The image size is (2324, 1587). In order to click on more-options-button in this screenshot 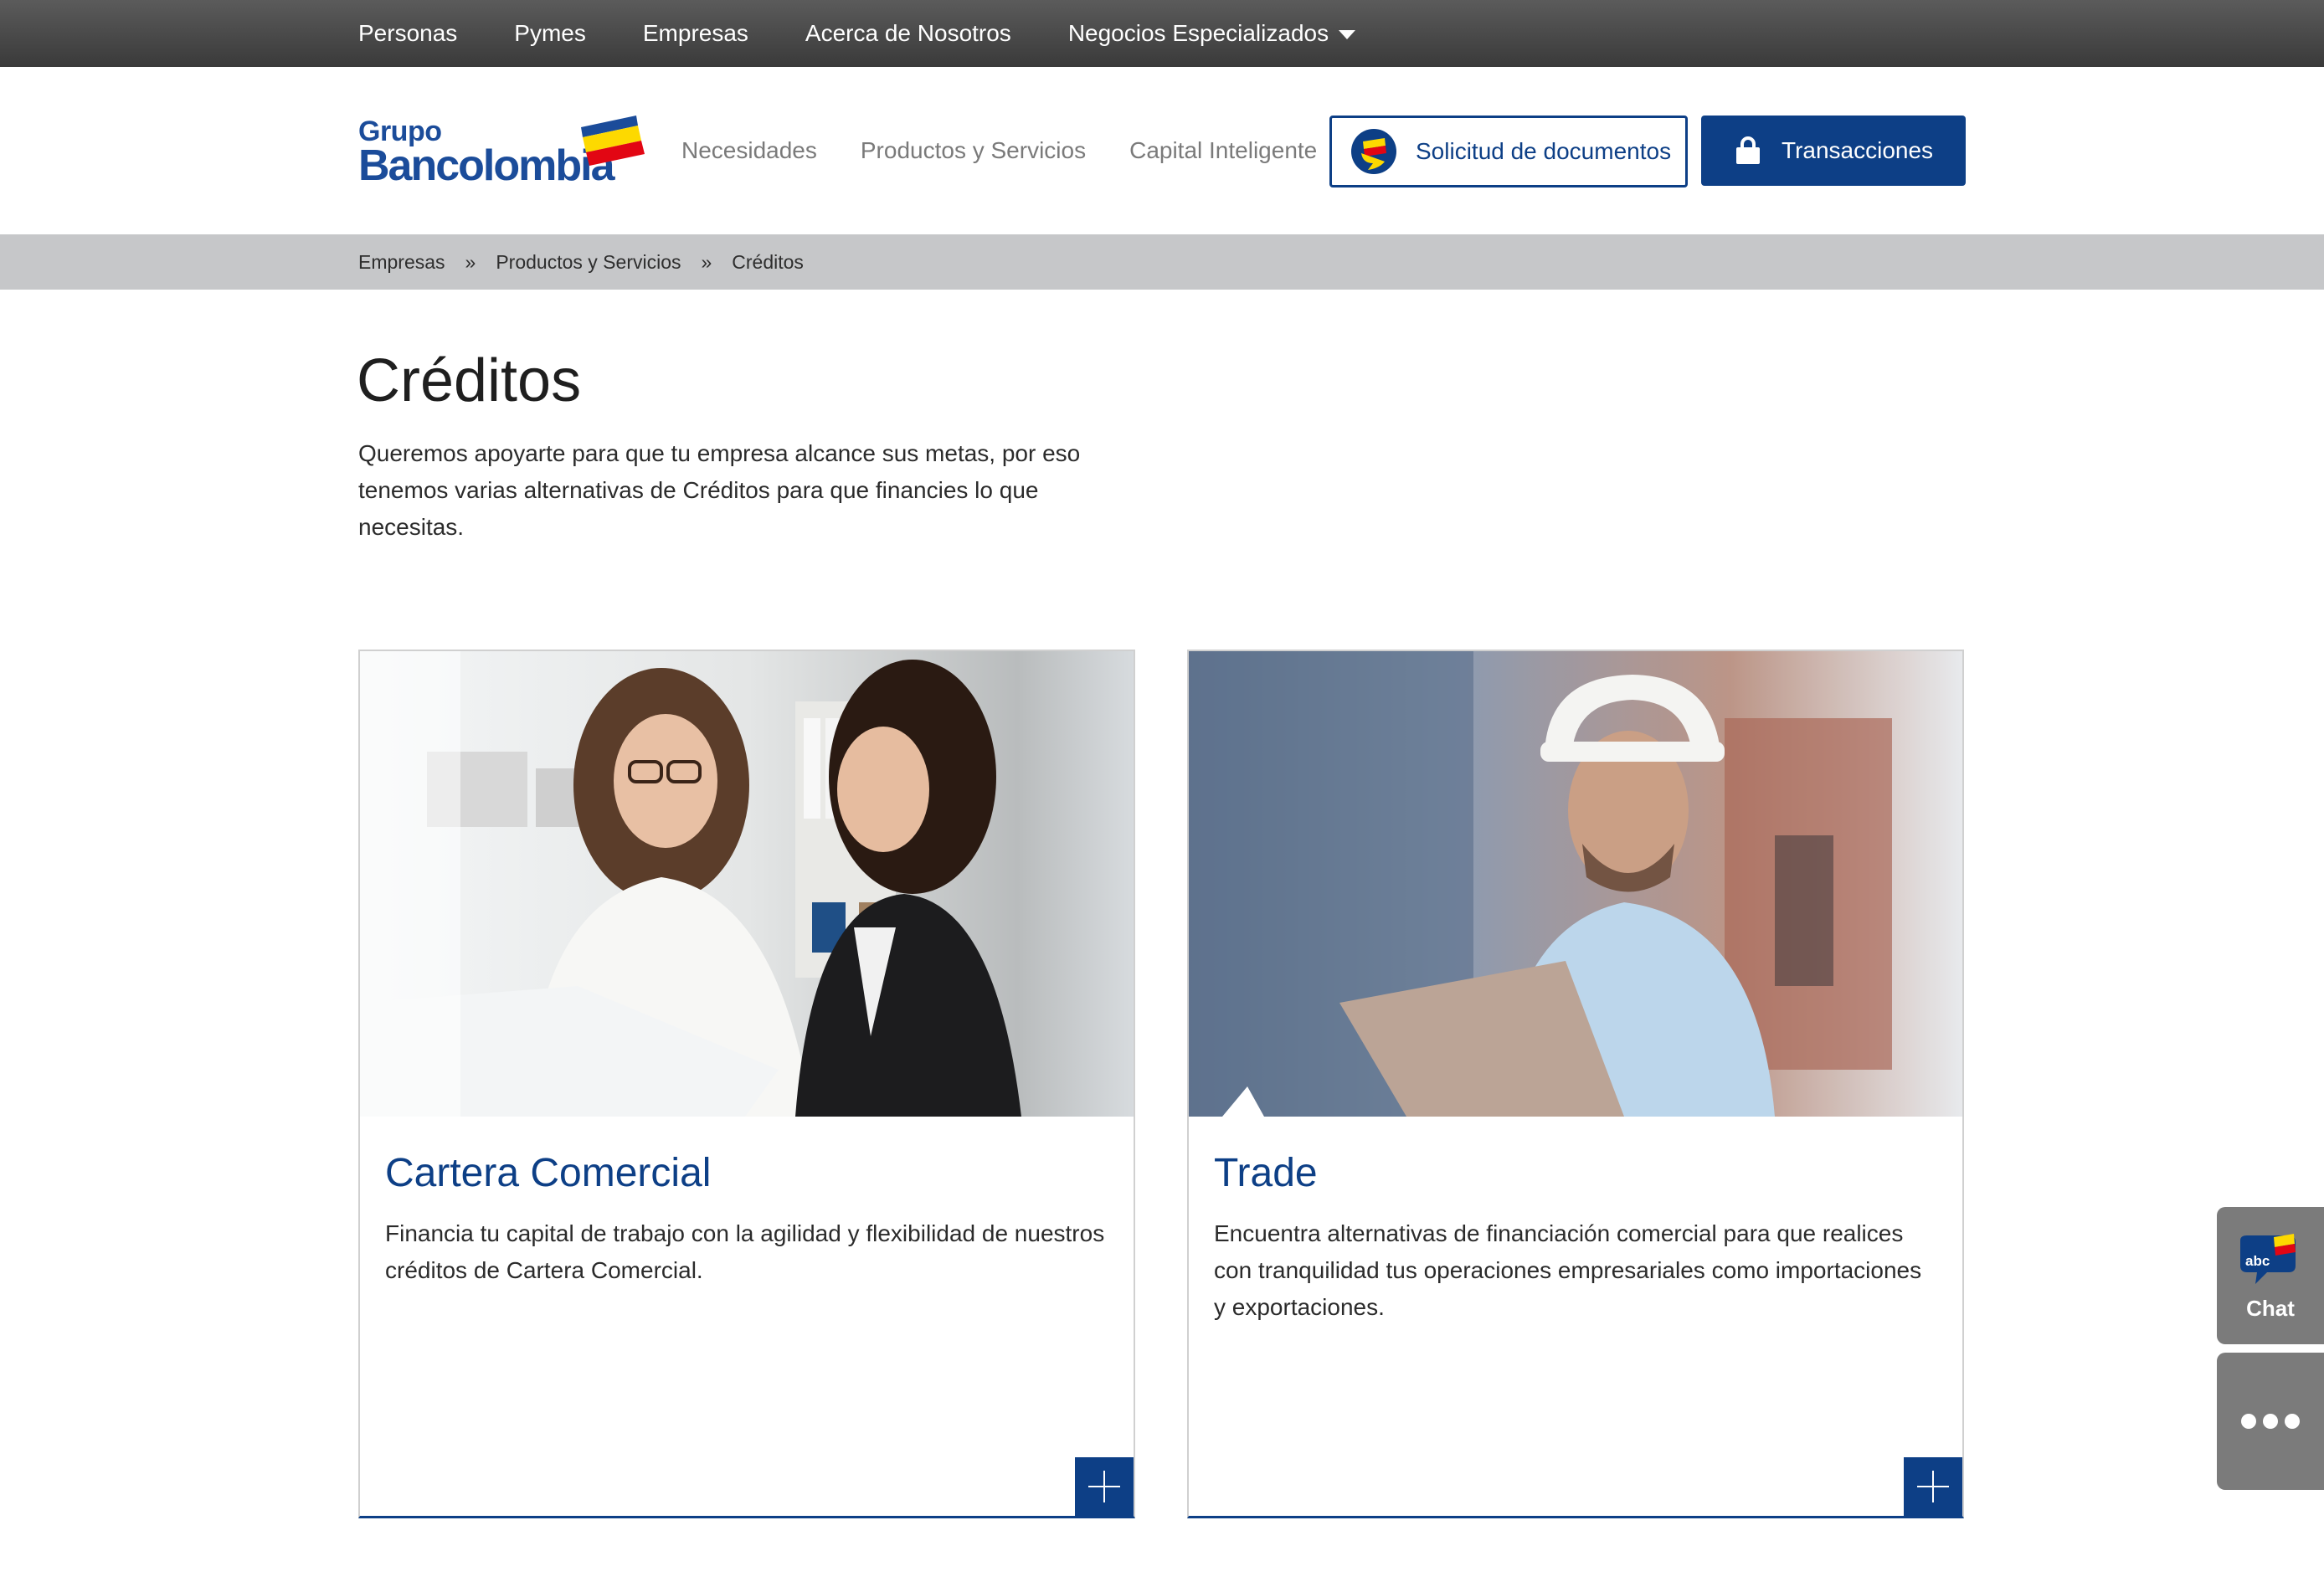, I will do `click(2270, 1422)`.